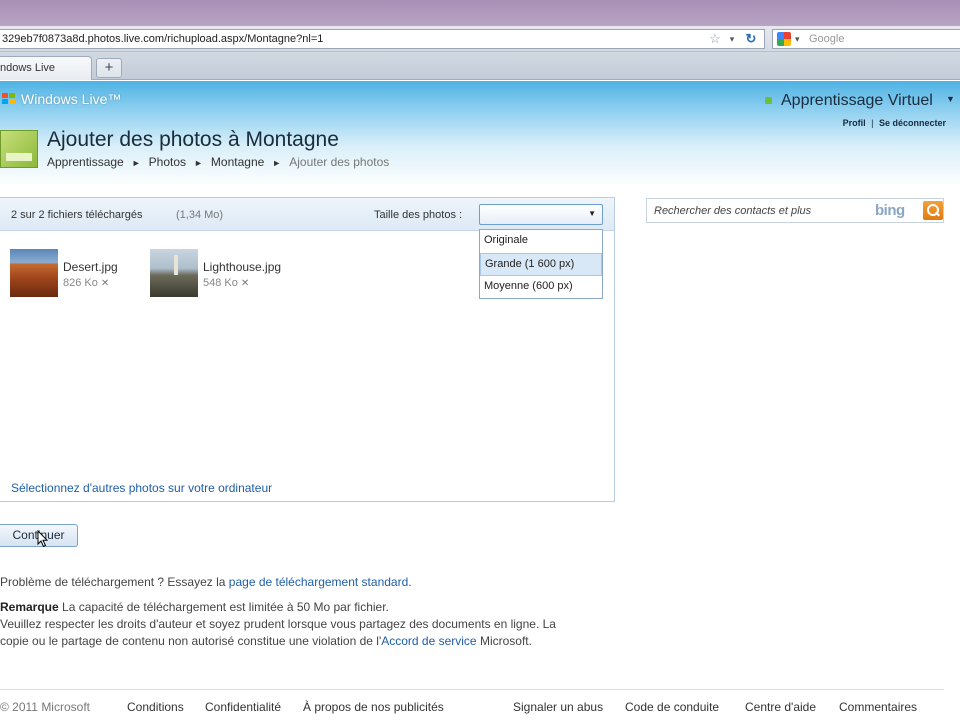 This screenshot has width=960, height=720. Describe the element at coordinates (109, 68) in the screenshot. I see `new-tab-button: +` at that location.